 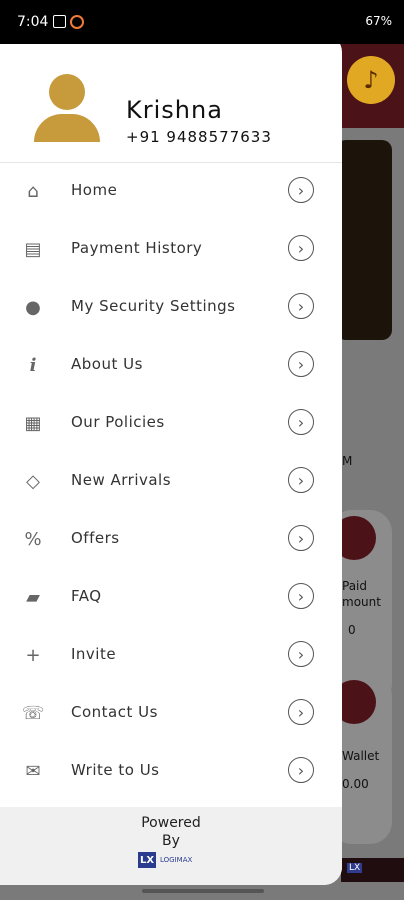 What do you see at coordinates (94, 654) in the screenshot?
I see `menu-item-label: Invite` at bounding box center [94, 654].